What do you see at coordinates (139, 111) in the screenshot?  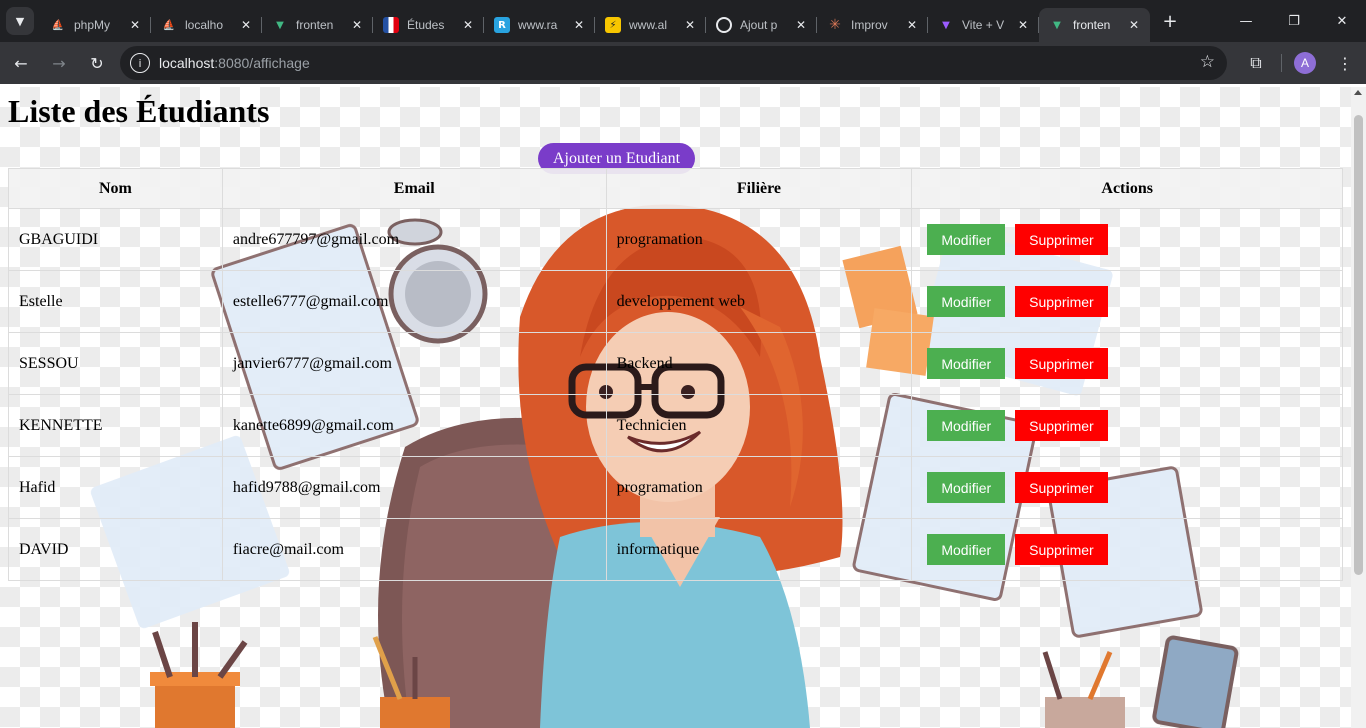 I see `page-title: Liste des Étudiants` at bounding box center [139, 111].